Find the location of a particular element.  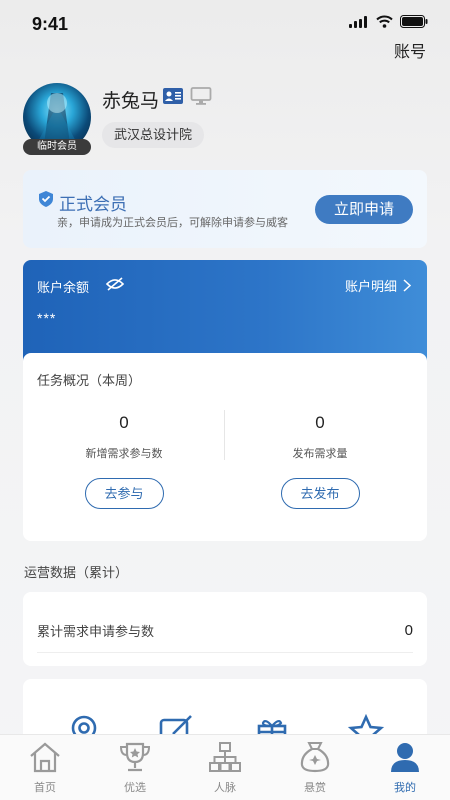

ops-value: 0 is located at coordinates (408, 630).